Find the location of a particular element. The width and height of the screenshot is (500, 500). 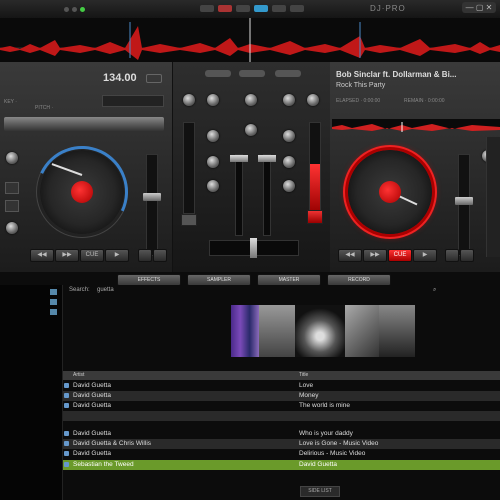

table-row is located at coordinates (281, 416).